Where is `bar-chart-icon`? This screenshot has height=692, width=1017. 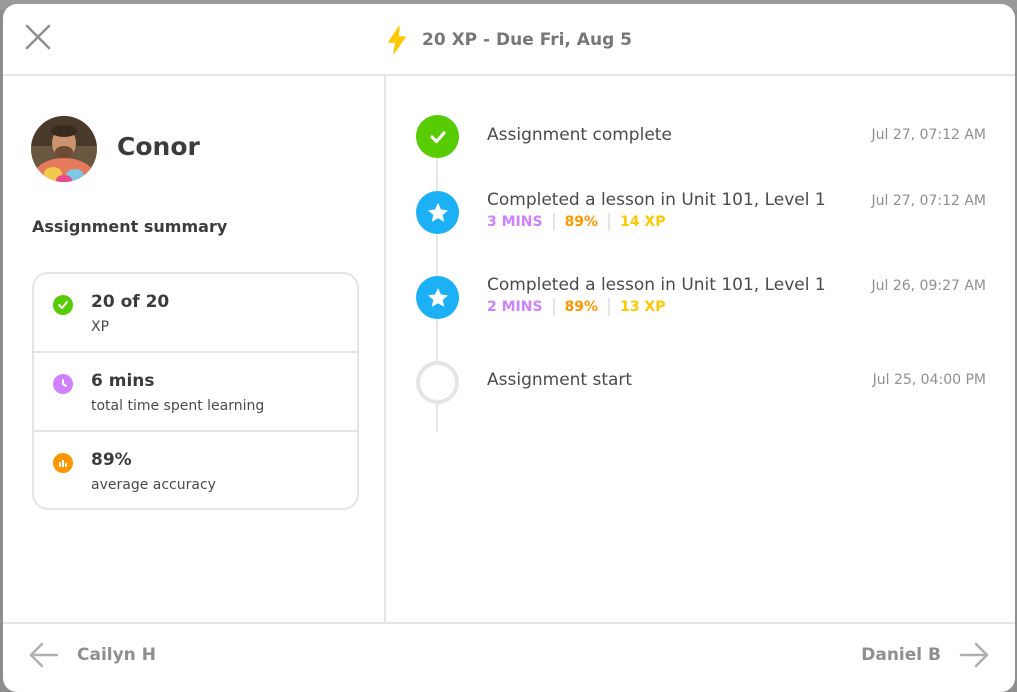 bar-chart-icon is located at coordinates (63, 463).